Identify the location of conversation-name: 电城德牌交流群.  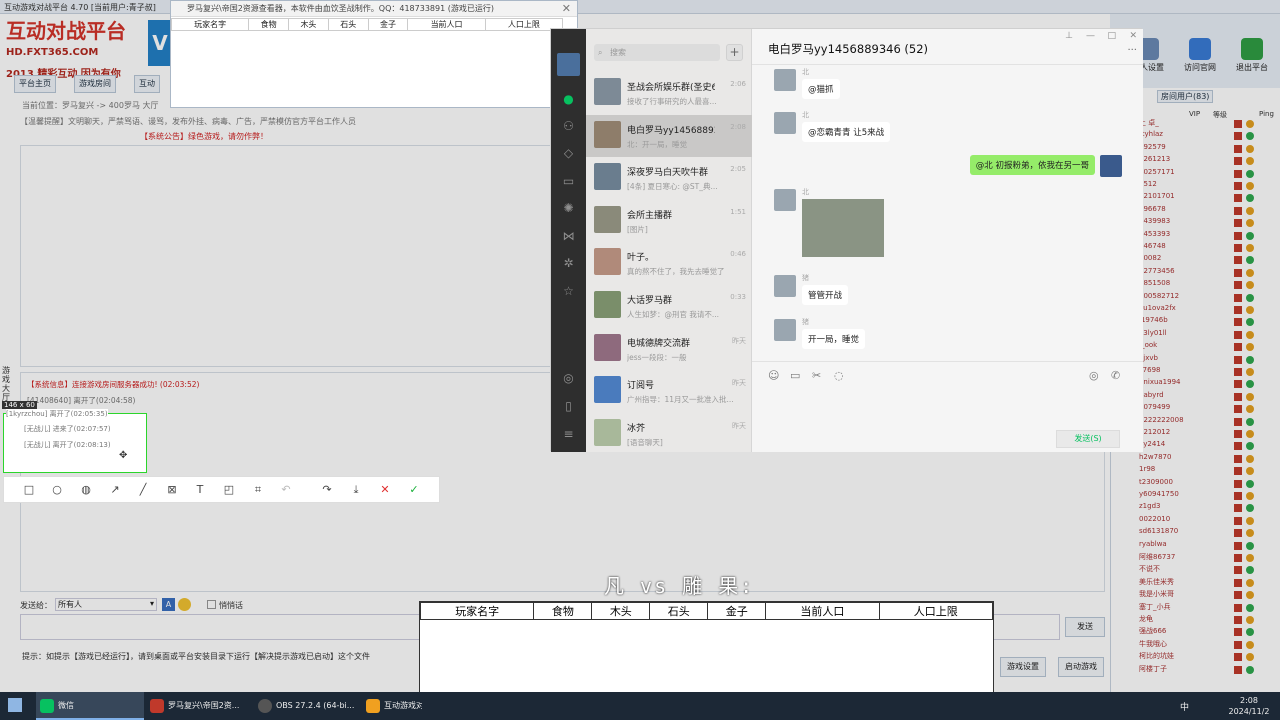
(659, 343).